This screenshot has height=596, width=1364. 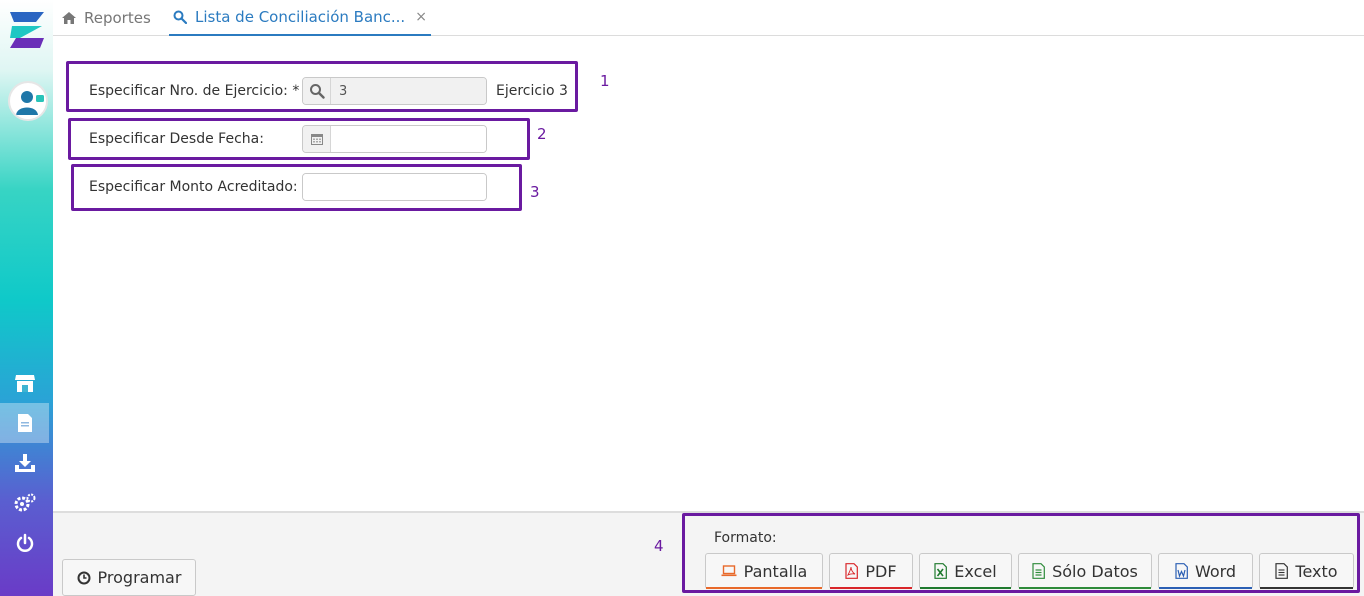 I want to click on tab-lista-conciliacion: Lista de Conciliación Banc... ×, so click(x=300, y=18).